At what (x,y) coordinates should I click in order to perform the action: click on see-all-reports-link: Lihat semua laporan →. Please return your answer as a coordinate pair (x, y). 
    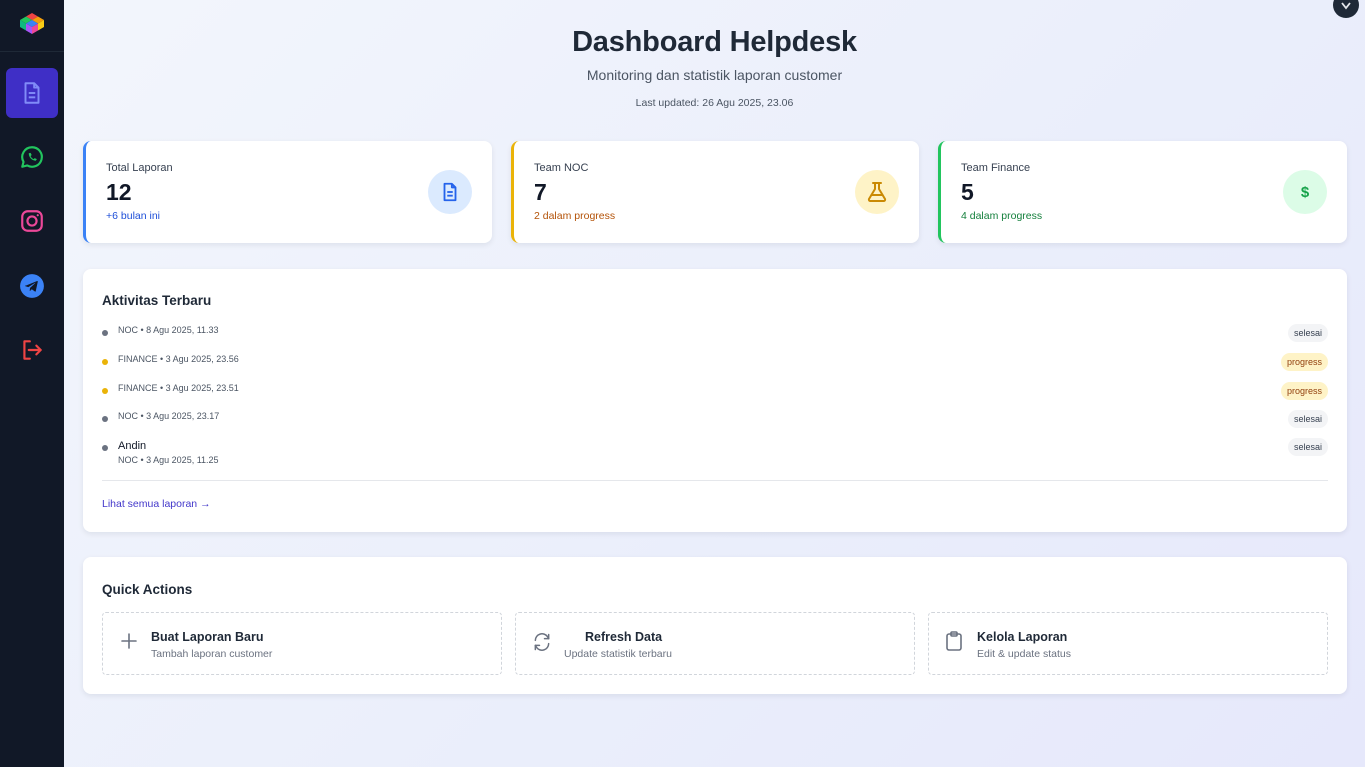
    Looking at the image, I should click on (156, 504).